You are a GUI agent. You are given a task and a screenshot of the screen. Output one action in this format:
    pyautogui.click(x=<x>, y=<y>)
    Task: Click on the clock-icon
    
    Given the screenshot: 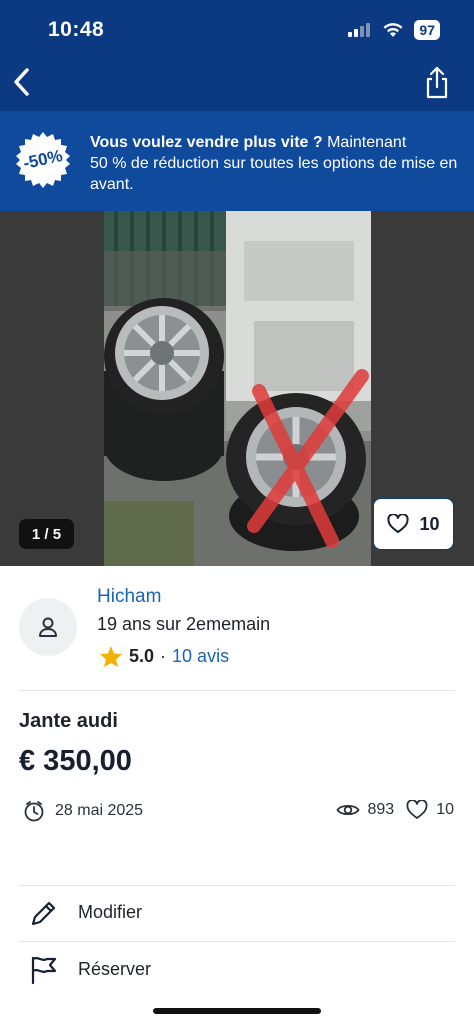 What is the action you would take?
    pyautogui.click(x=34, y=811)
    